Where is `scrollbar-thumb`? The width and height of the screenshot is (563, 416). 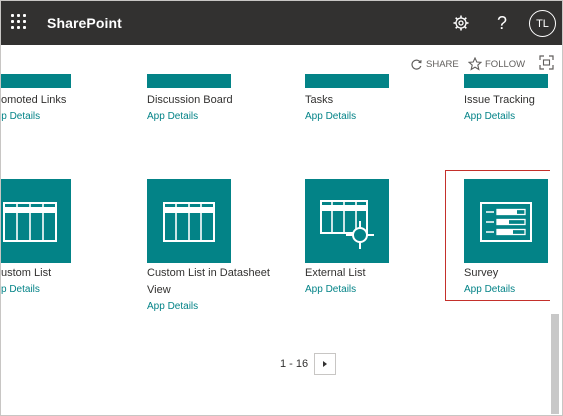 scrollbar-thumb is located at coordinates (555, 364).